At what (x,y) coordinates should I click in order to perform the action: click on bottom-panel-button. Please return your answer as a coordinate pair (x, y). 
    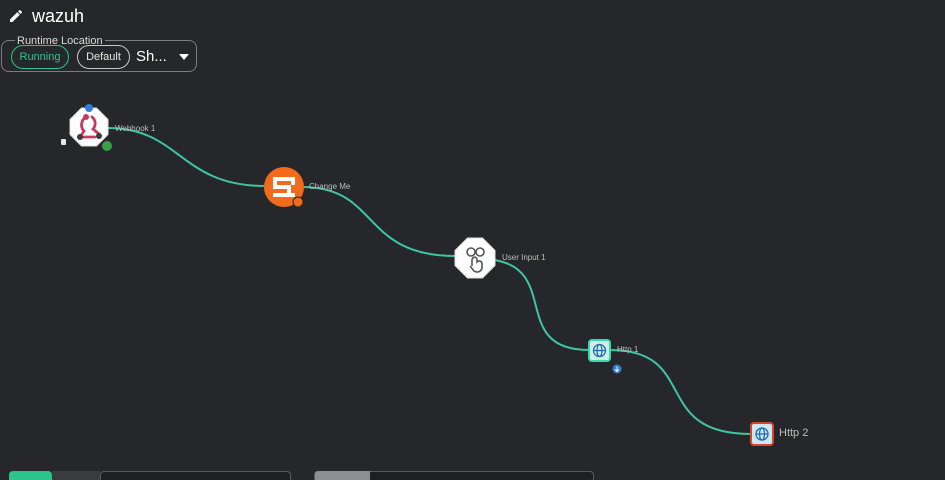
    Looking at the image, I should click on (342, 475).